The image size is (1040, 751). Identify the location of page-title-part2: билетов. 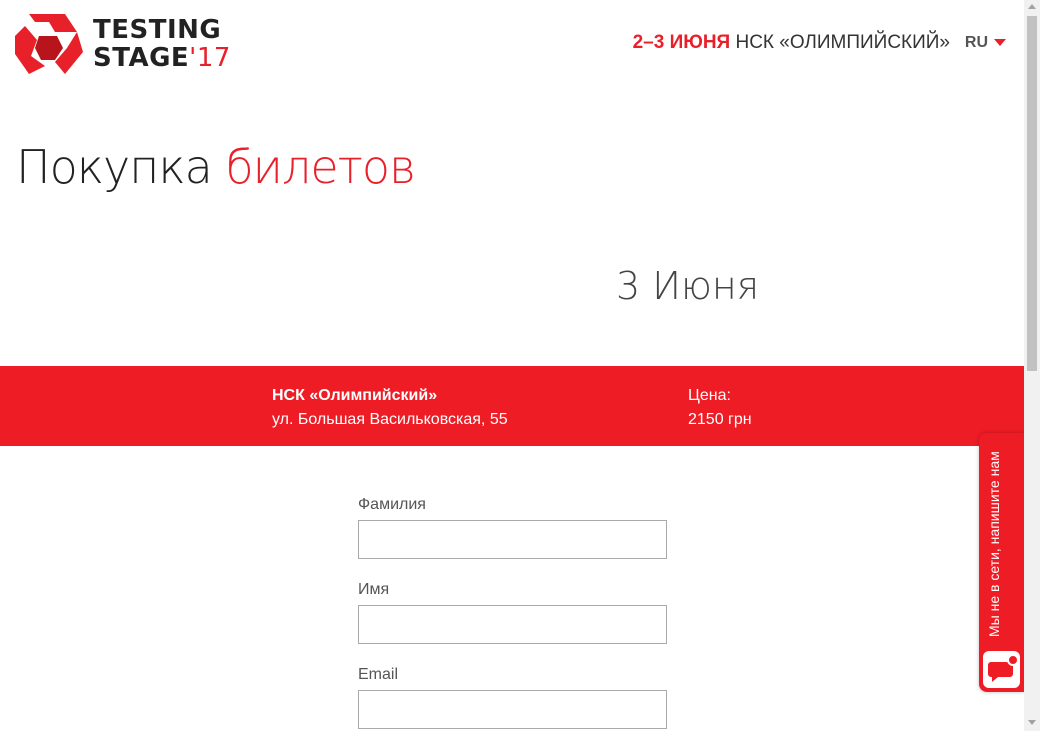
(320, 167).